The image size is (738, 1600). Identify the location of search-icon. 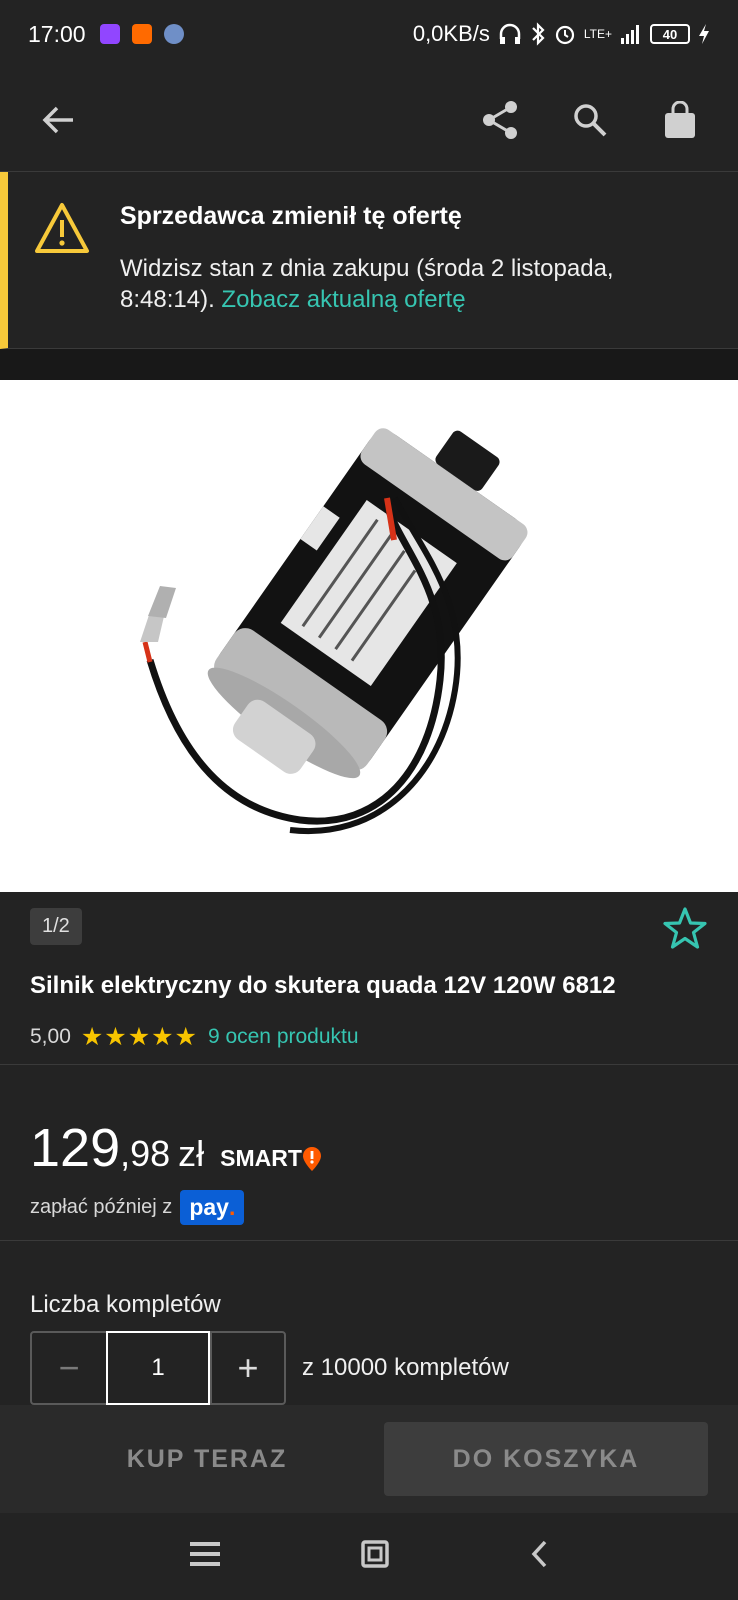
(590, 119).